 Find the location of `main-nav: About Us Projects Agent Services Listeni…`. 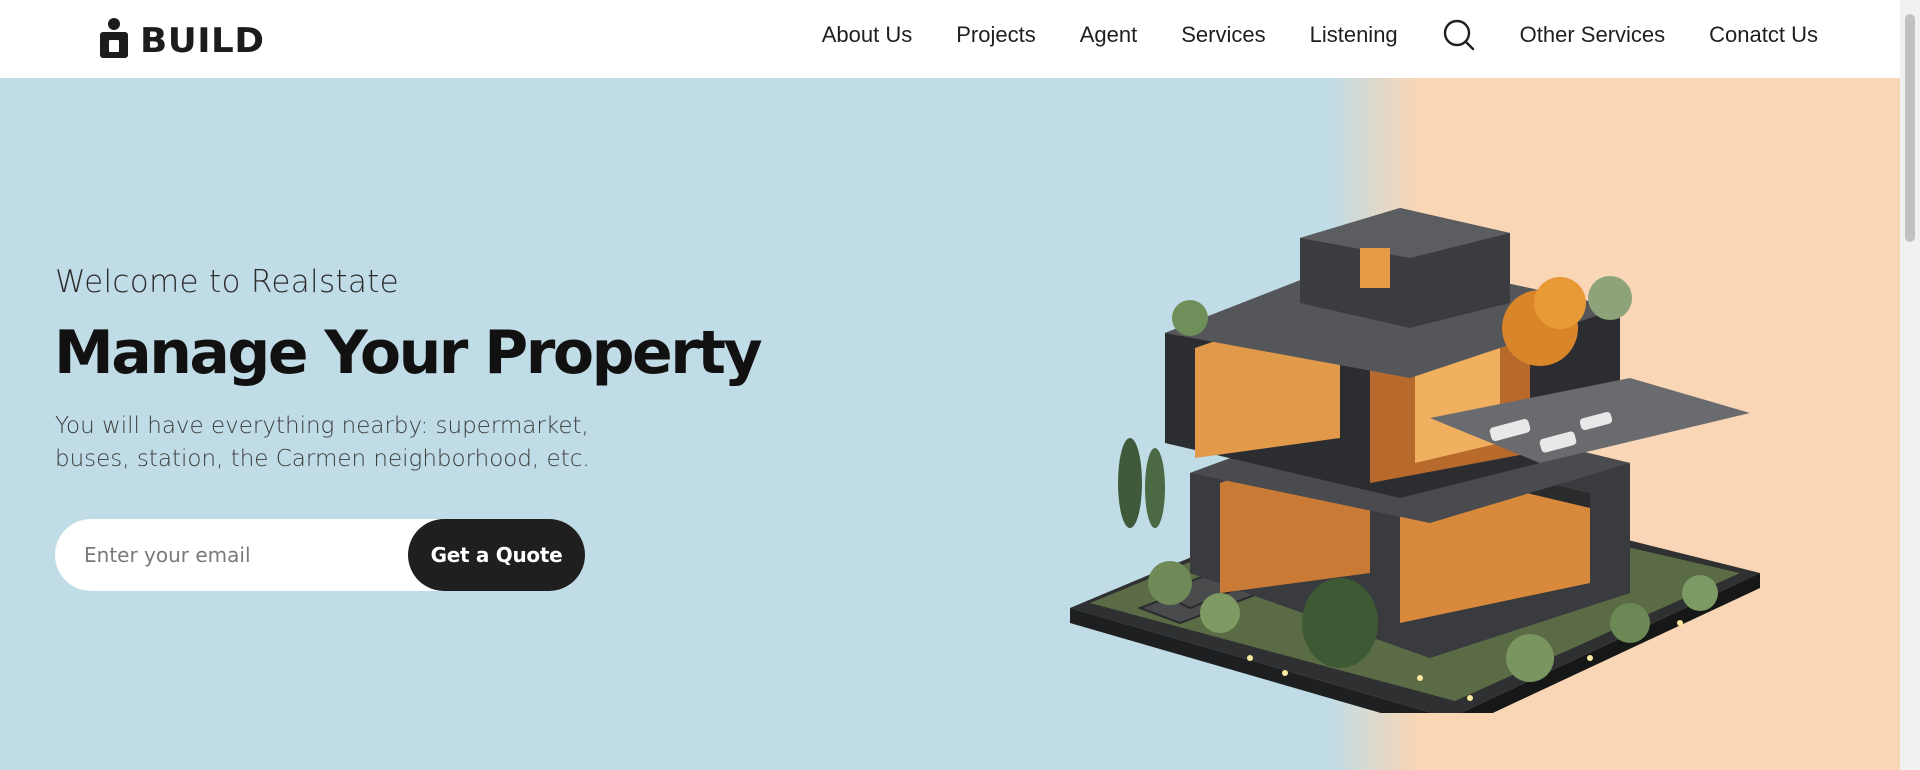

main-nav: About Us Projects Agent Services Listeni… is located at coordinates (1320, 35).